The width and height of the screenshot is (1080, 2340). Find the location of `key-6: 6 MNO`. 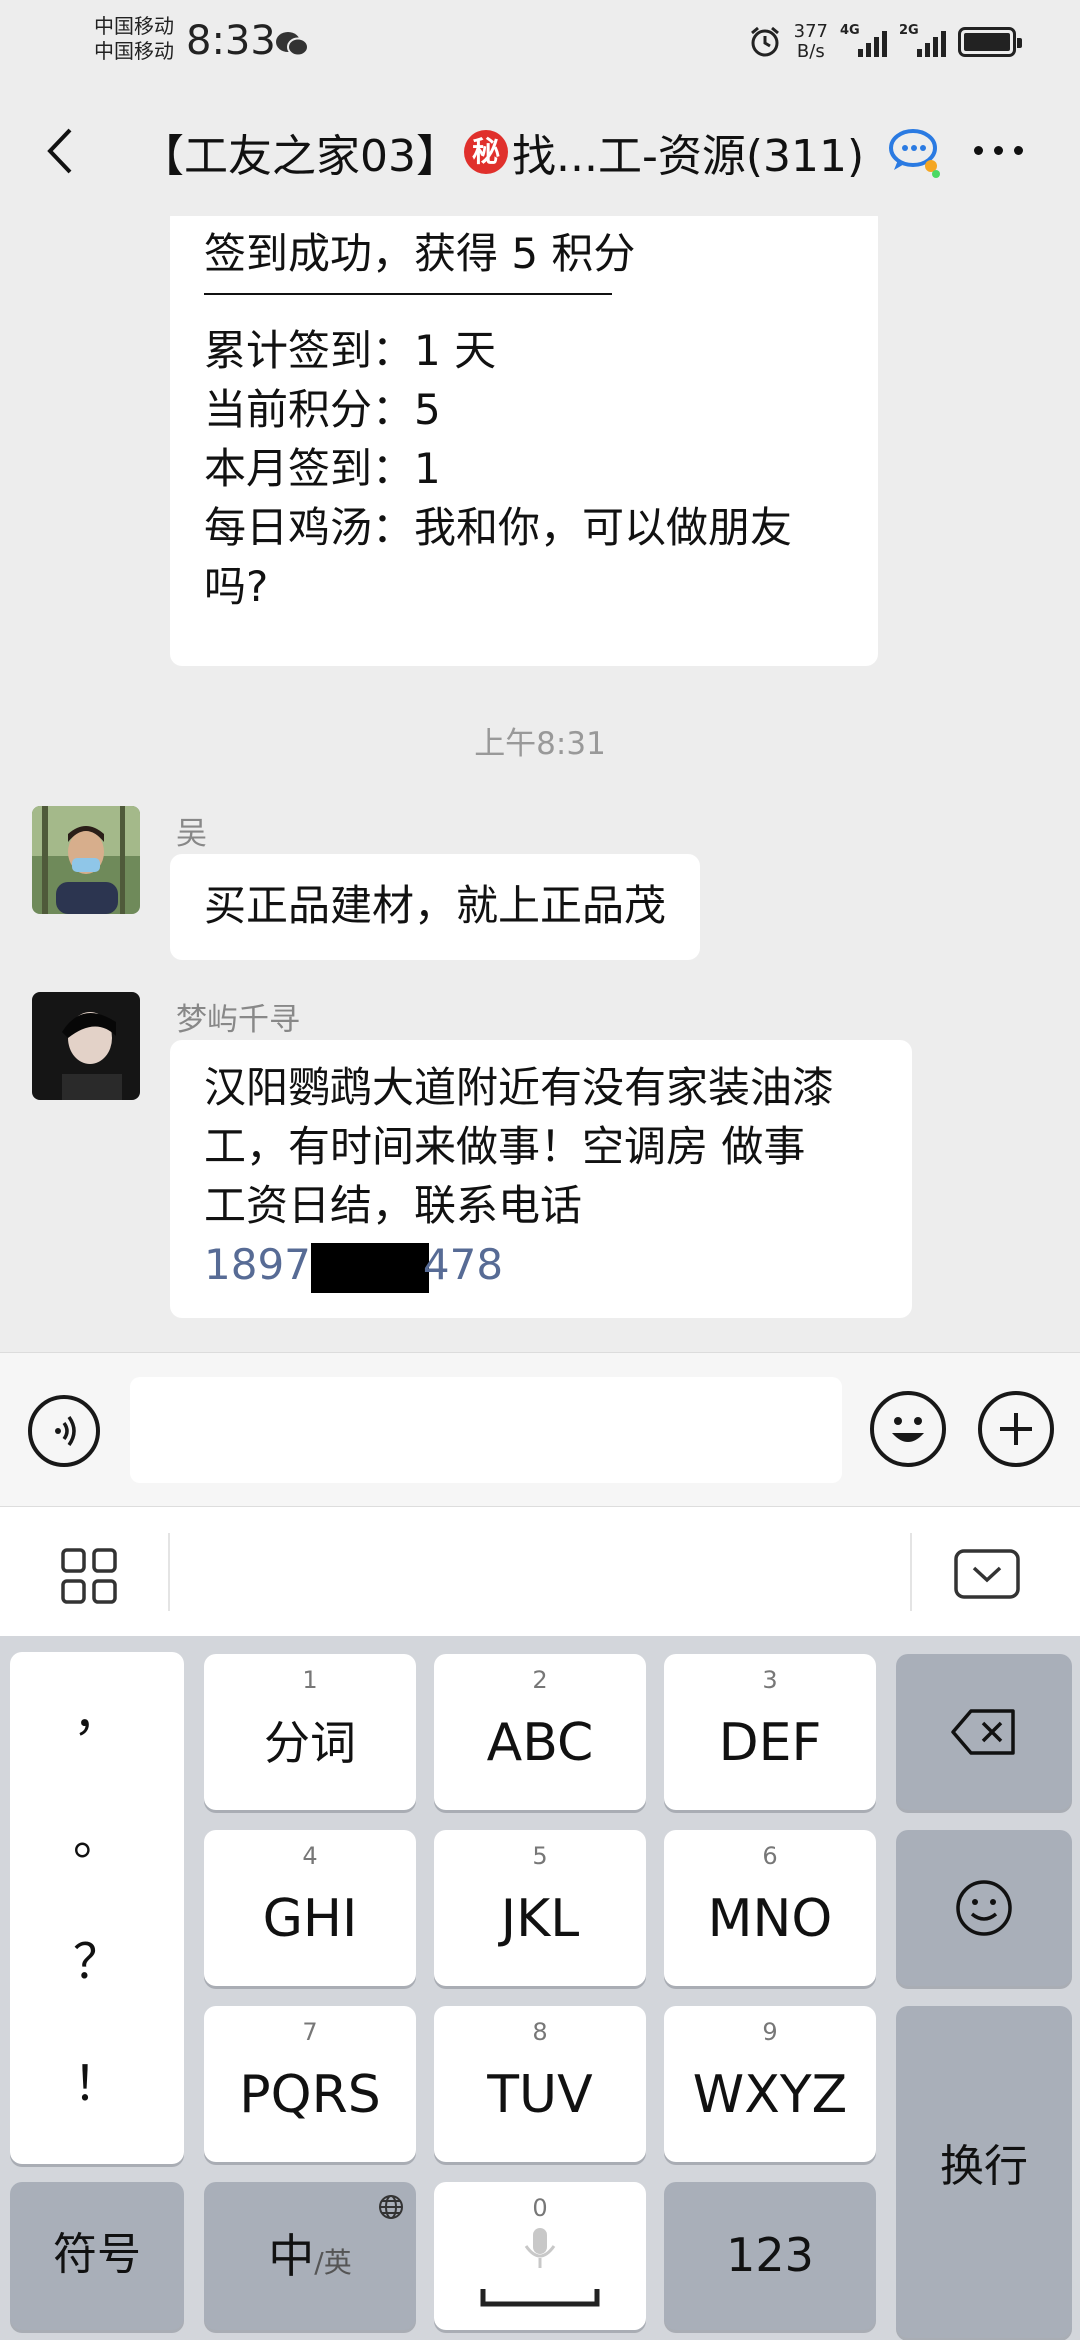

key-6: 6 MNO is located at coordinates (770, 1908).